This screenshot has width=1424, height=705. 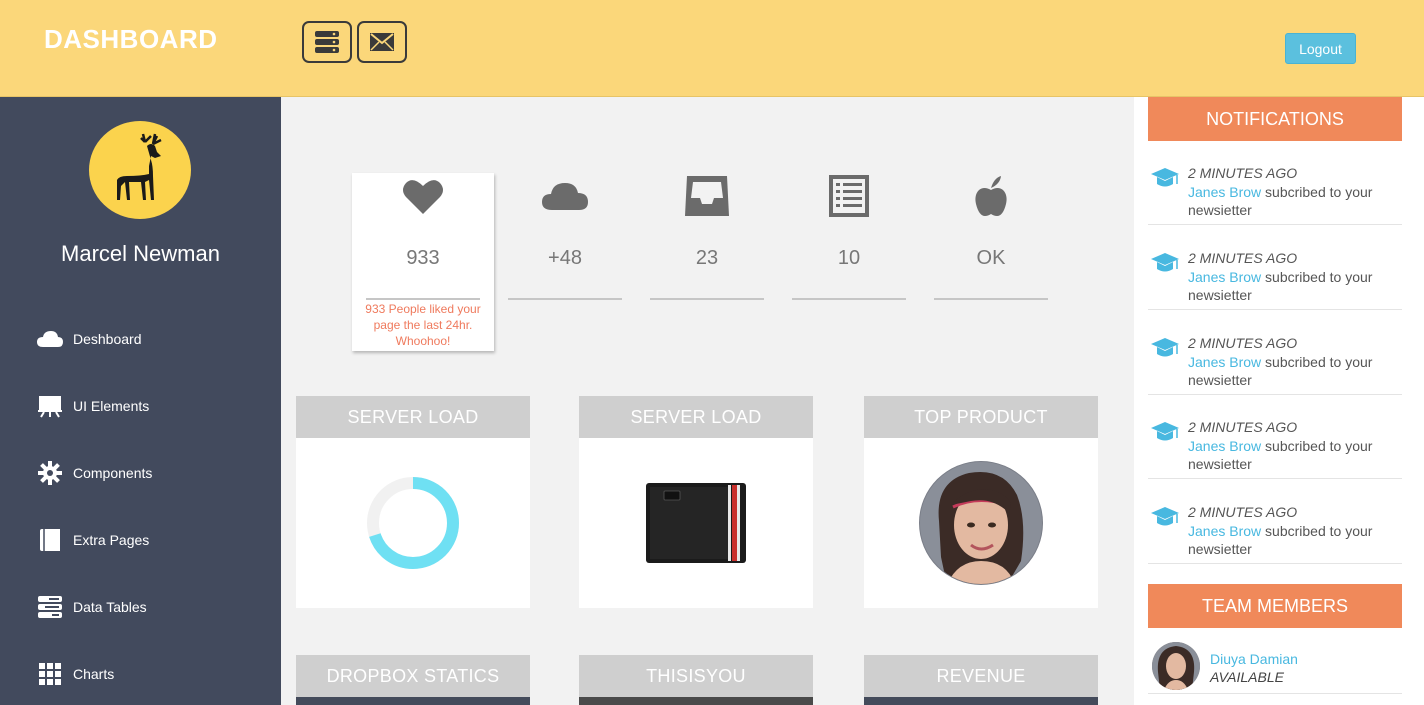 I want to click on stat-value: OK, so click(x=991, y=258).